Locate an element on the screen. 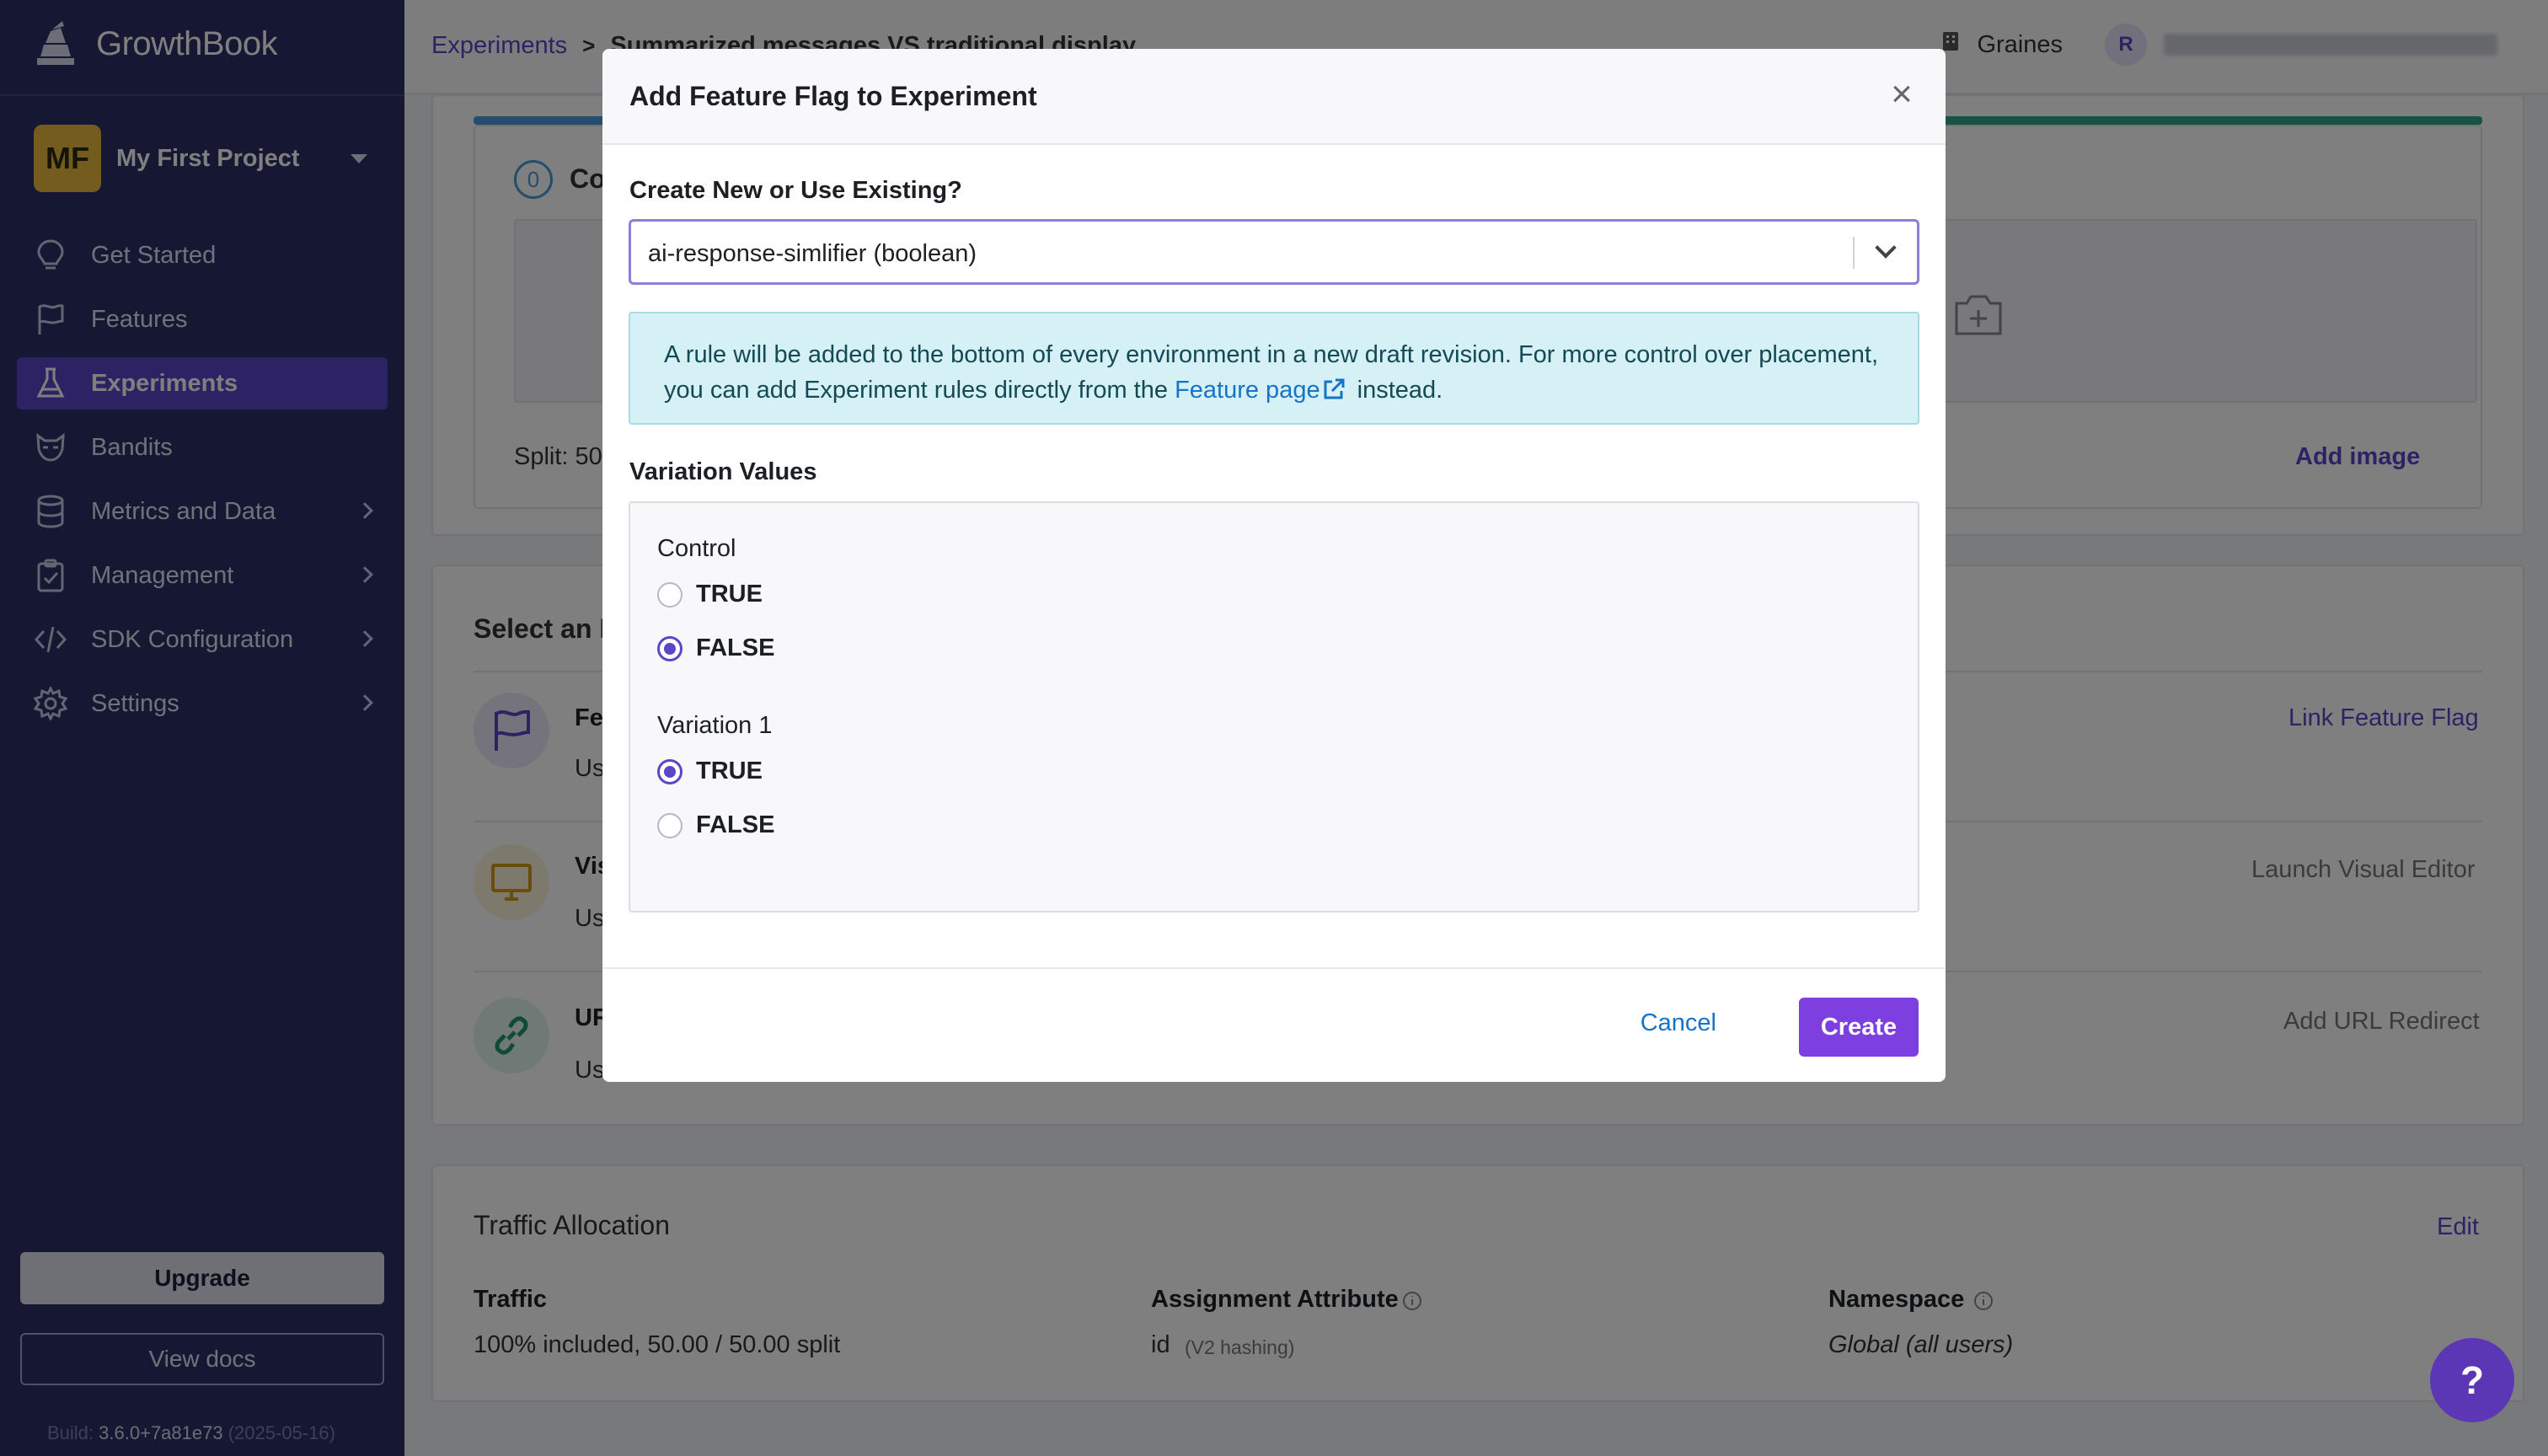 Image resolution: width=2548 pixels, height=1456 pixels. control-true-option: TRUE is located at coordinates (710, 594).